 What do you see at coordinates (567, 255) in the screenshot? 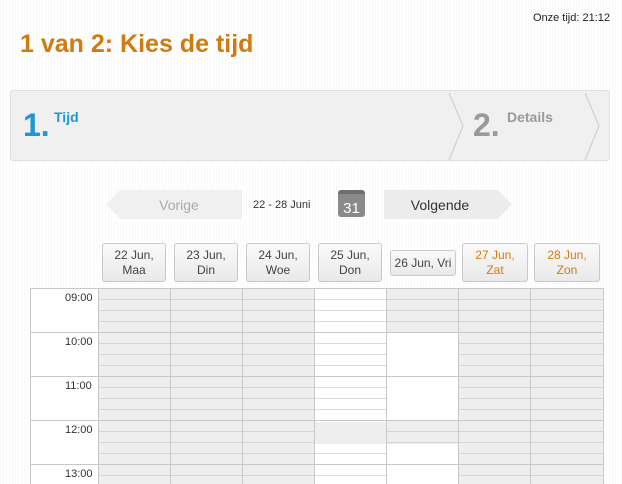
I see `day-date: 28 Jun,` at bounding box center [567, 255].